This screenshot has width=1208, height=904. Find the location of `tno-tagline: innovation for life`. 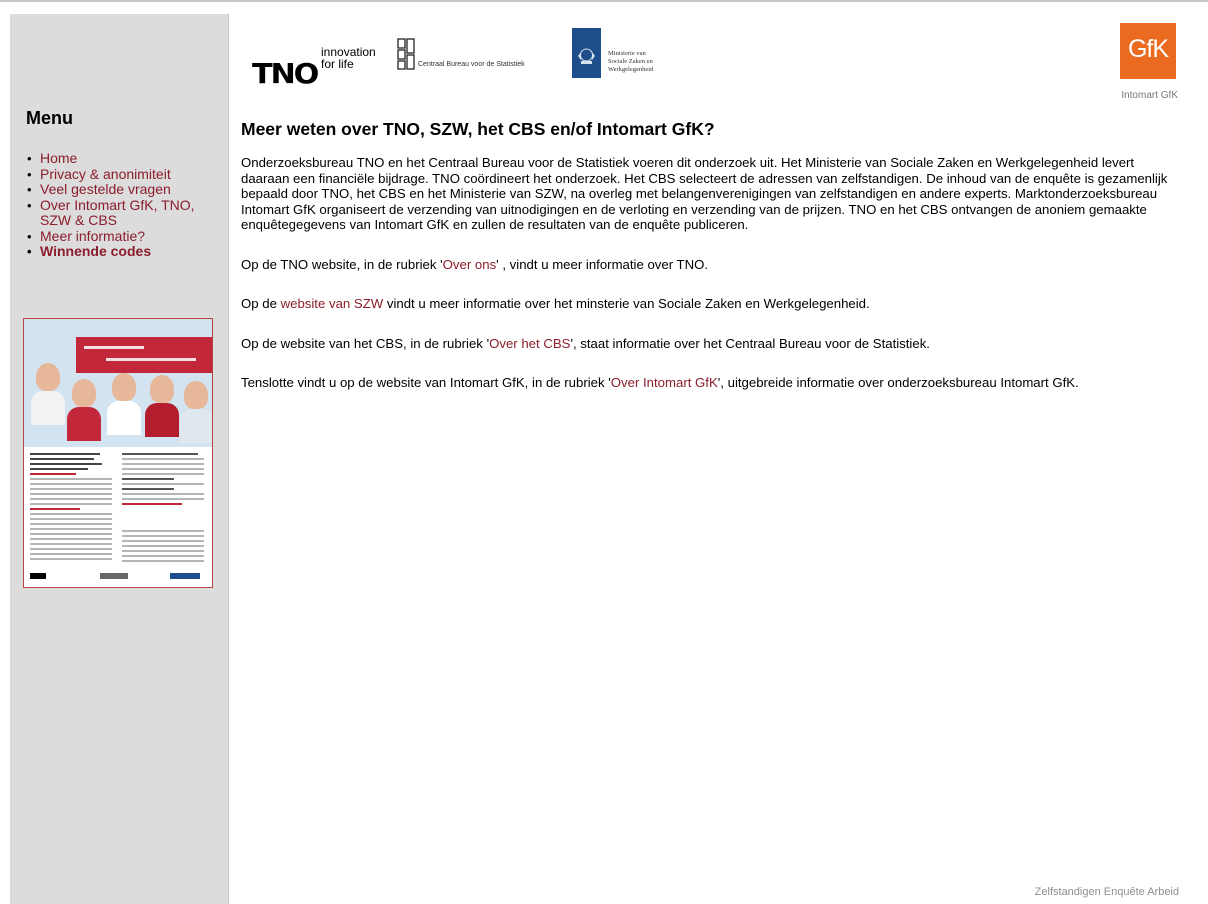

tno-tagline: innovation for life is located at coordinates (348, 58).